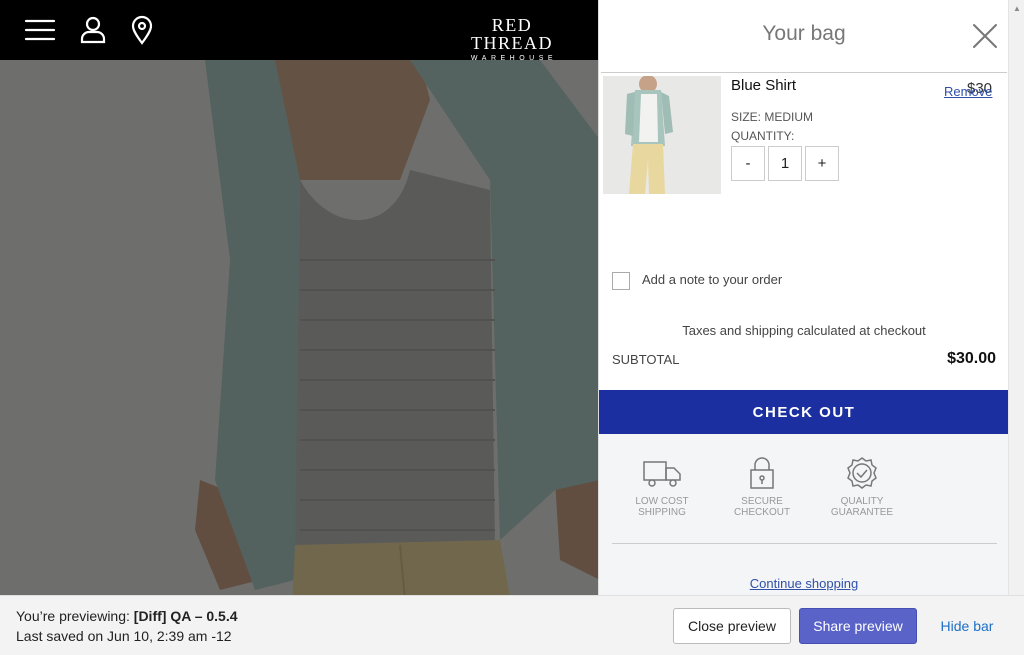 Image resolution: width=1024 pixels, height=655 pixels. I want to click on store-header: RED THREAD WAREHOUSE, so click(300, 31).